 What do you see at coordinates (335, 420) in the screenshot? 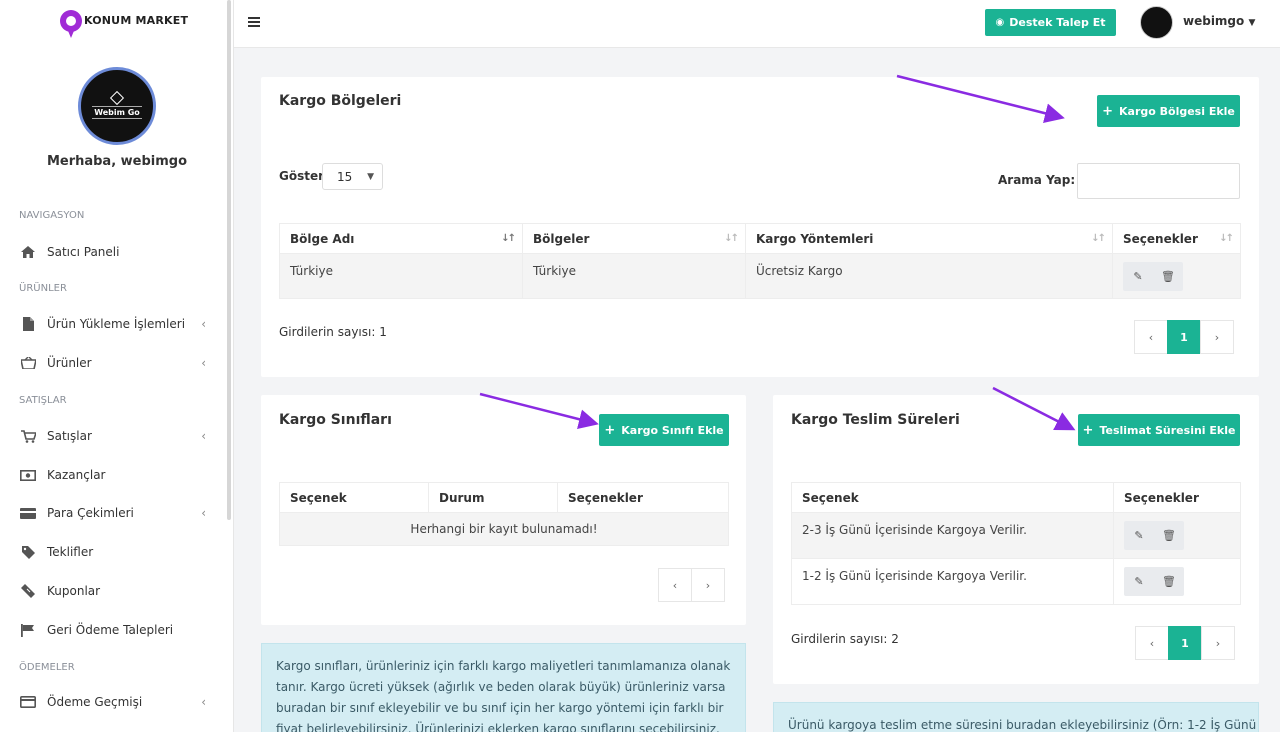
I see `panel-title: Kargo Sınıfları` at bounding box center [335, 420].